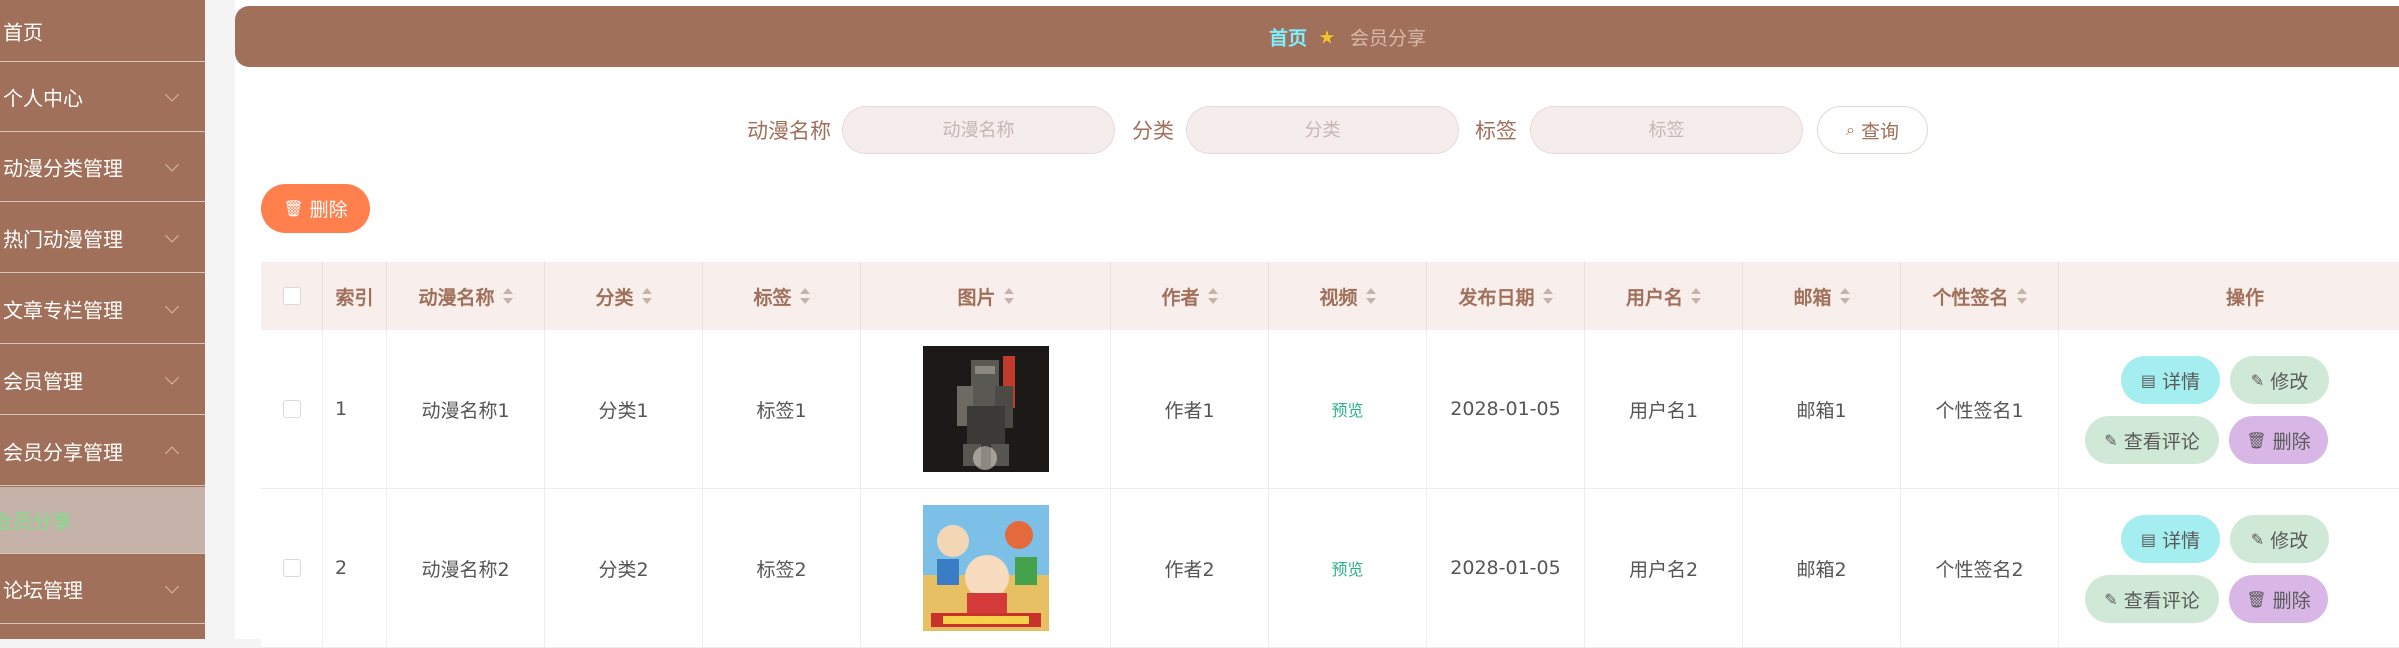 This screenshot has height=648, width=2399. I want to click on breadcrumb-home: 首页, so click(1288, 36).